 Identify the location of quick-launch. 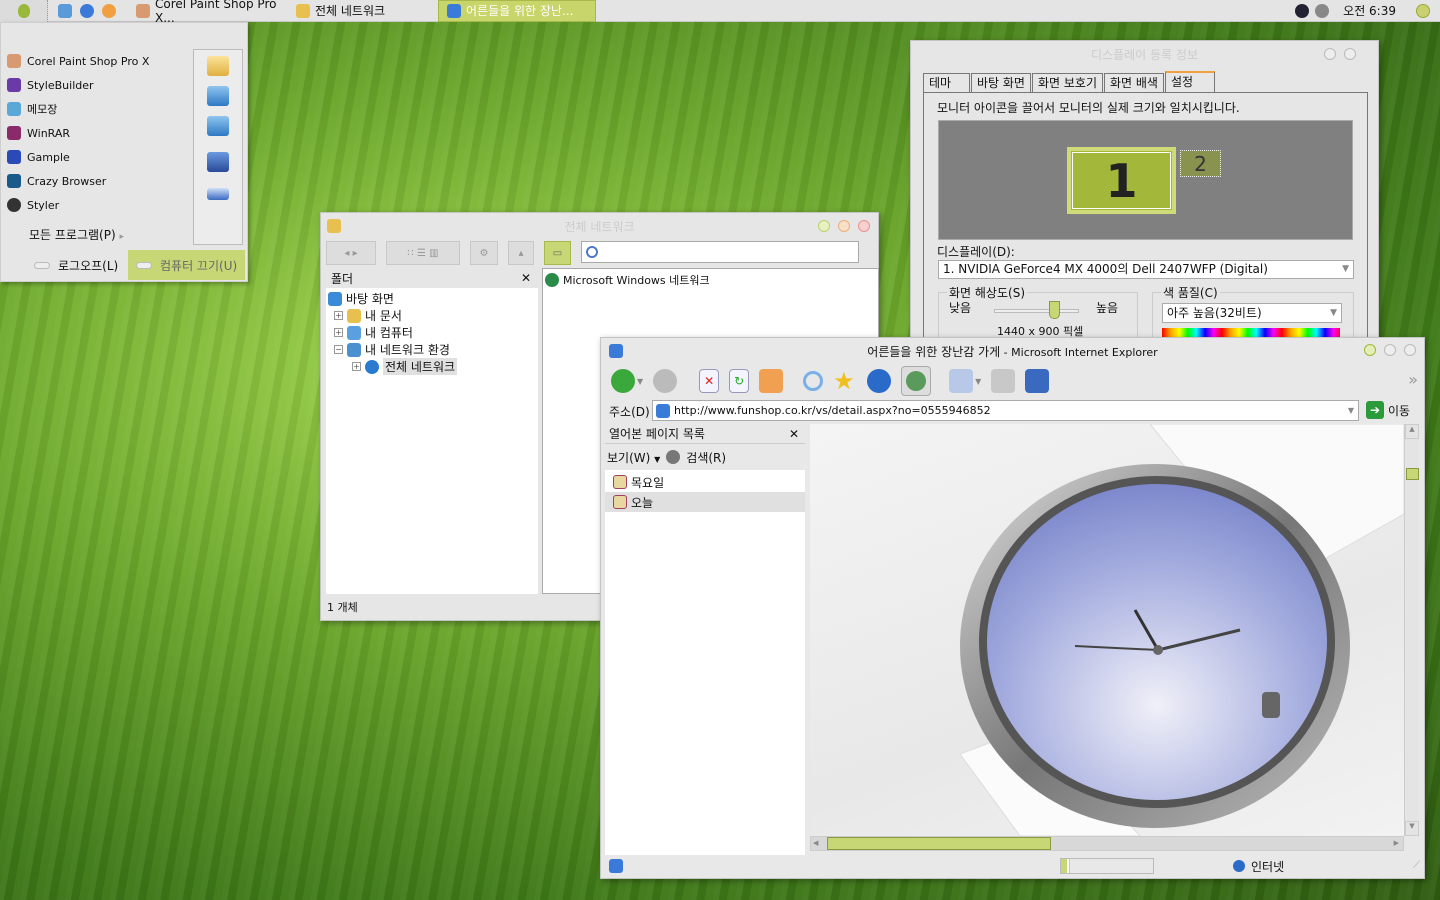
(93, 10).